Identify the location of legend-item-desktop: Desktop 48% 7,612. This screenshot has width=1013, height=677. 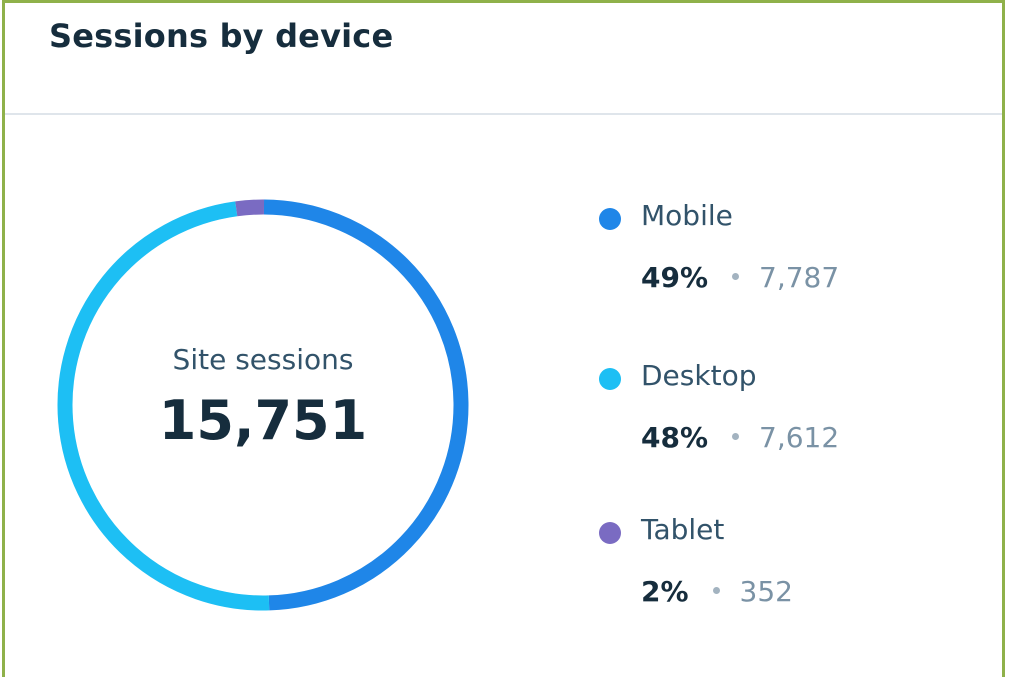
(787, 419).